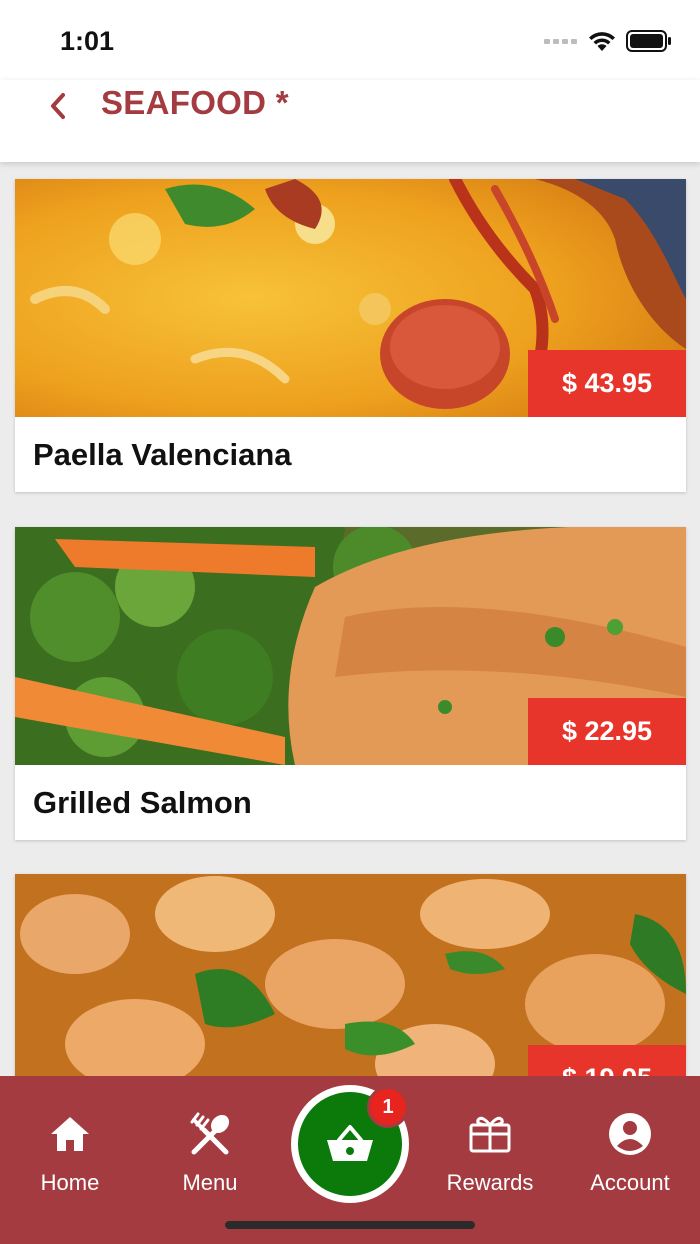  Describe the element at coordinates (560, 41) in the screenshot. I see `cellular-signal-icon` at that location.